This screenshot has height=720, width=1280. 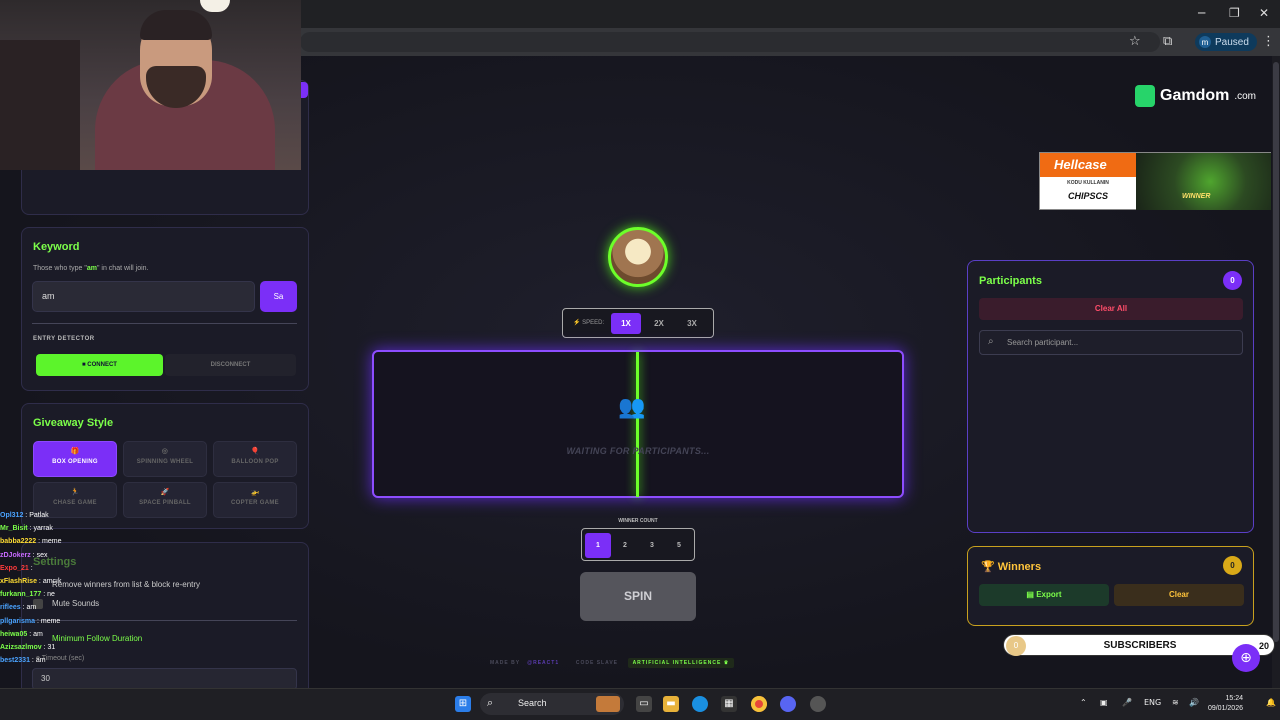 What do you see at coordinates (625, 545) in the screenshot?
I see `winner-count-2: 2` at bounding box center [625, 545].